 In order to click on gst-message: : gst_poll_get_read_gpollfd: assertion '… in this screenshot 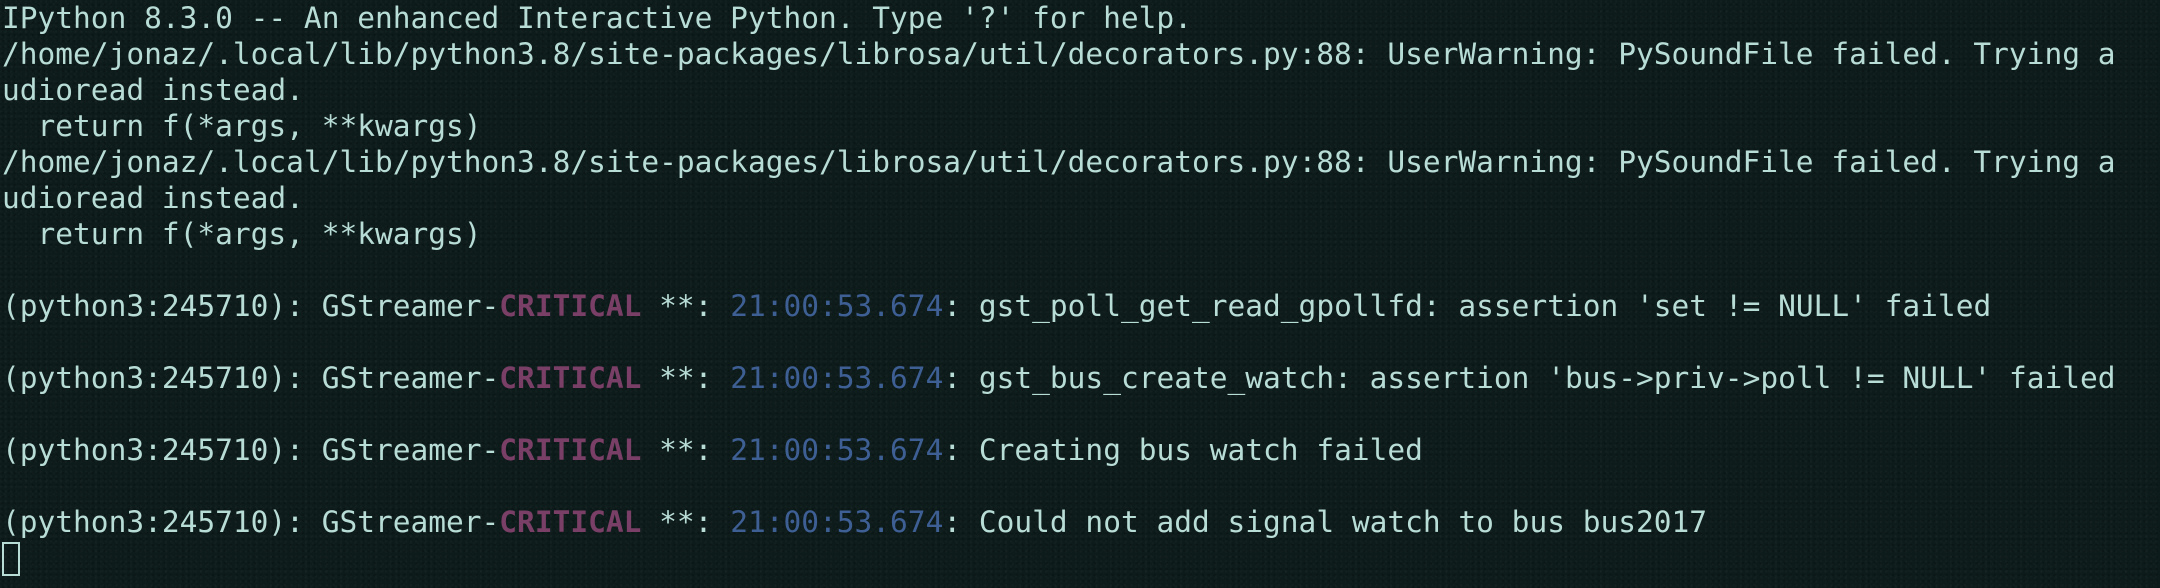, I will do `click(1467, 306)`.